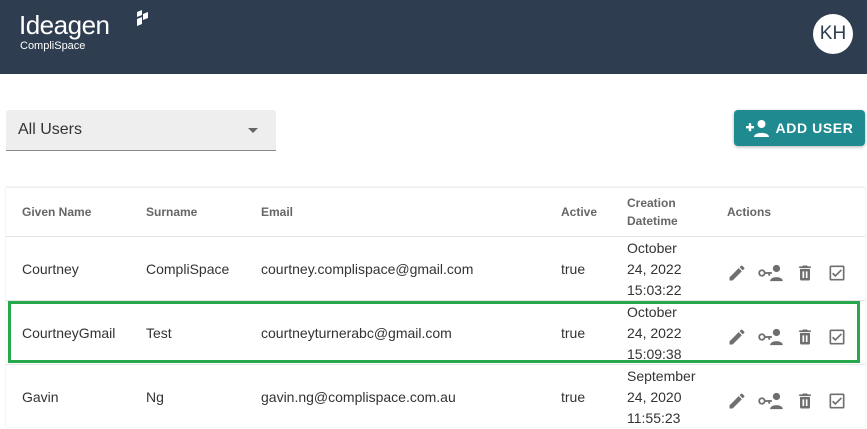 Image resolution: width=867 pixels, height=429 pixels. I want to click on cell-email: courtneyturnerabc@gmail.com, so click(356, 333).